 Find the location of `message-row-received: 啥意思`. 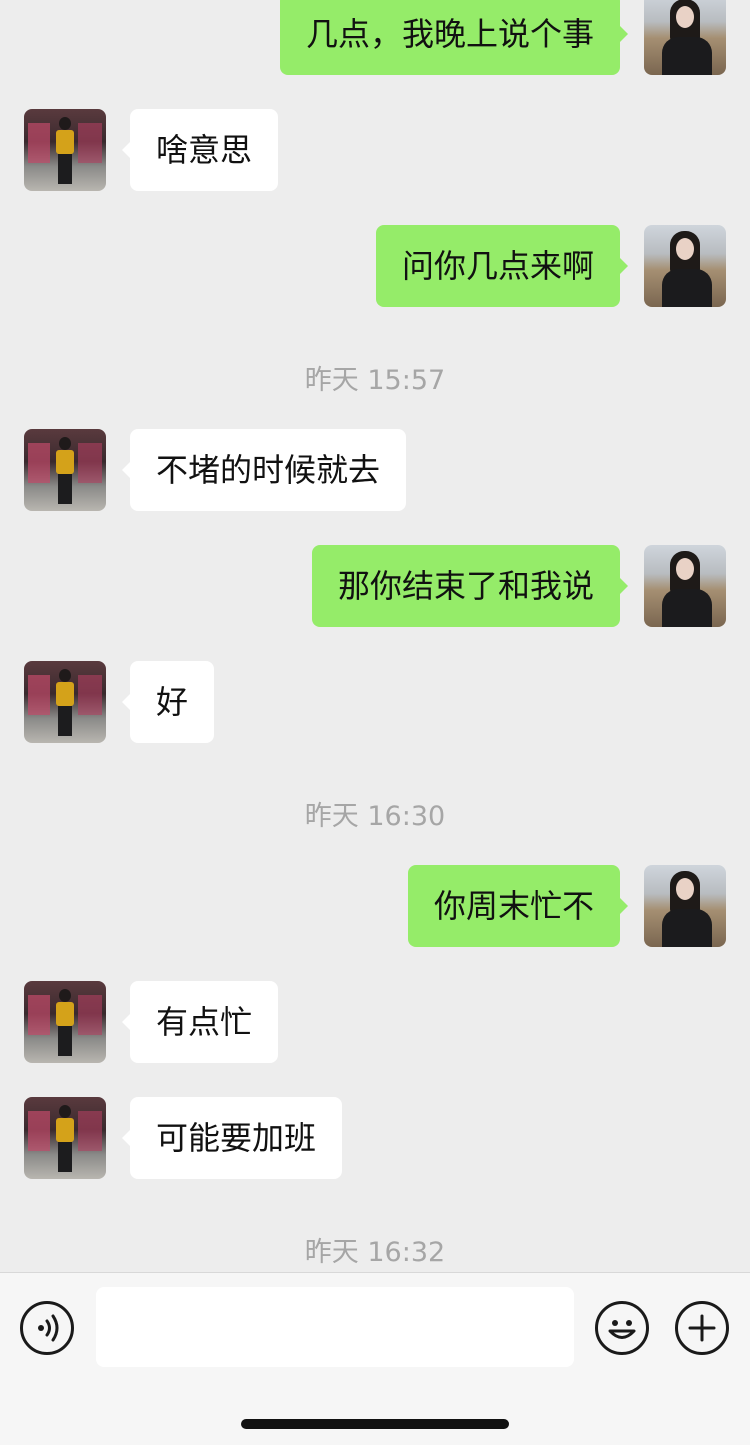

message-row-received: 啥意思 is located at coordinates (375, 150).